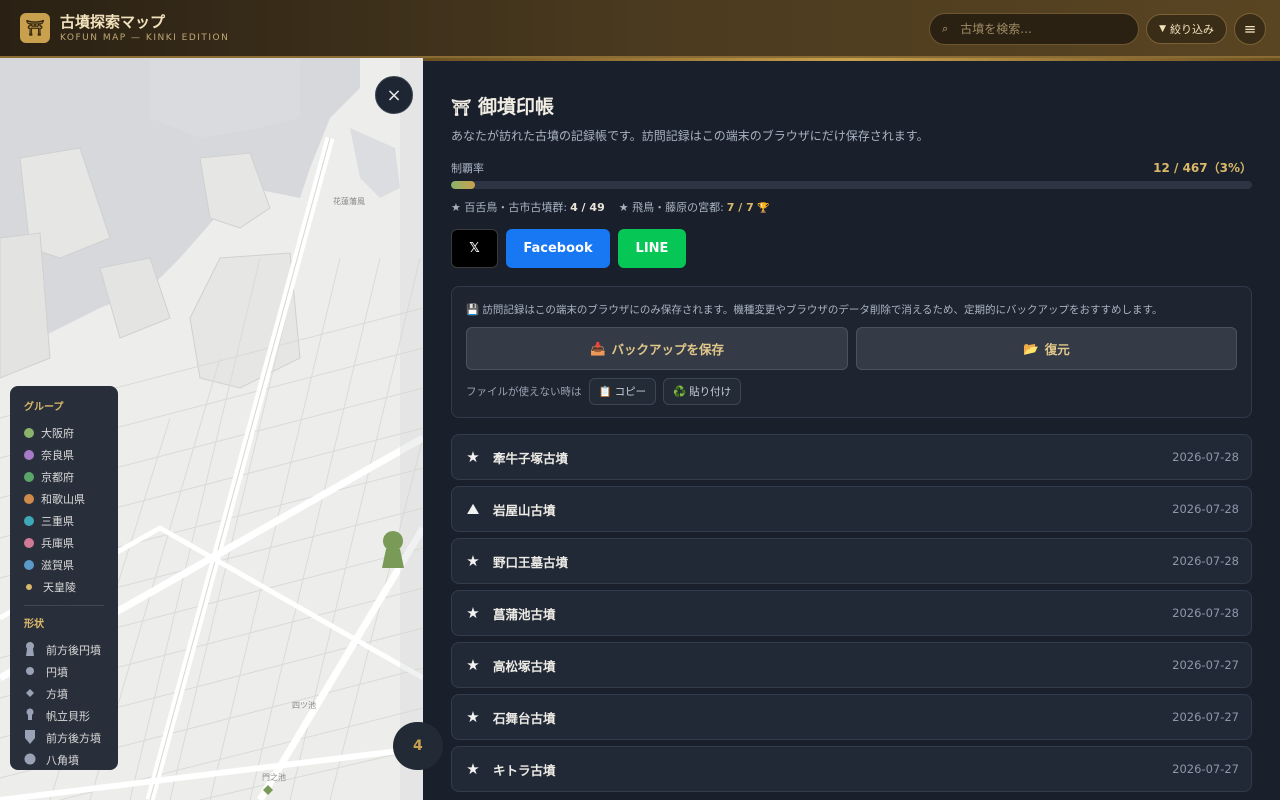  I want to click on panel-title: ⛩ 御墳印帳, so click(502, 107).